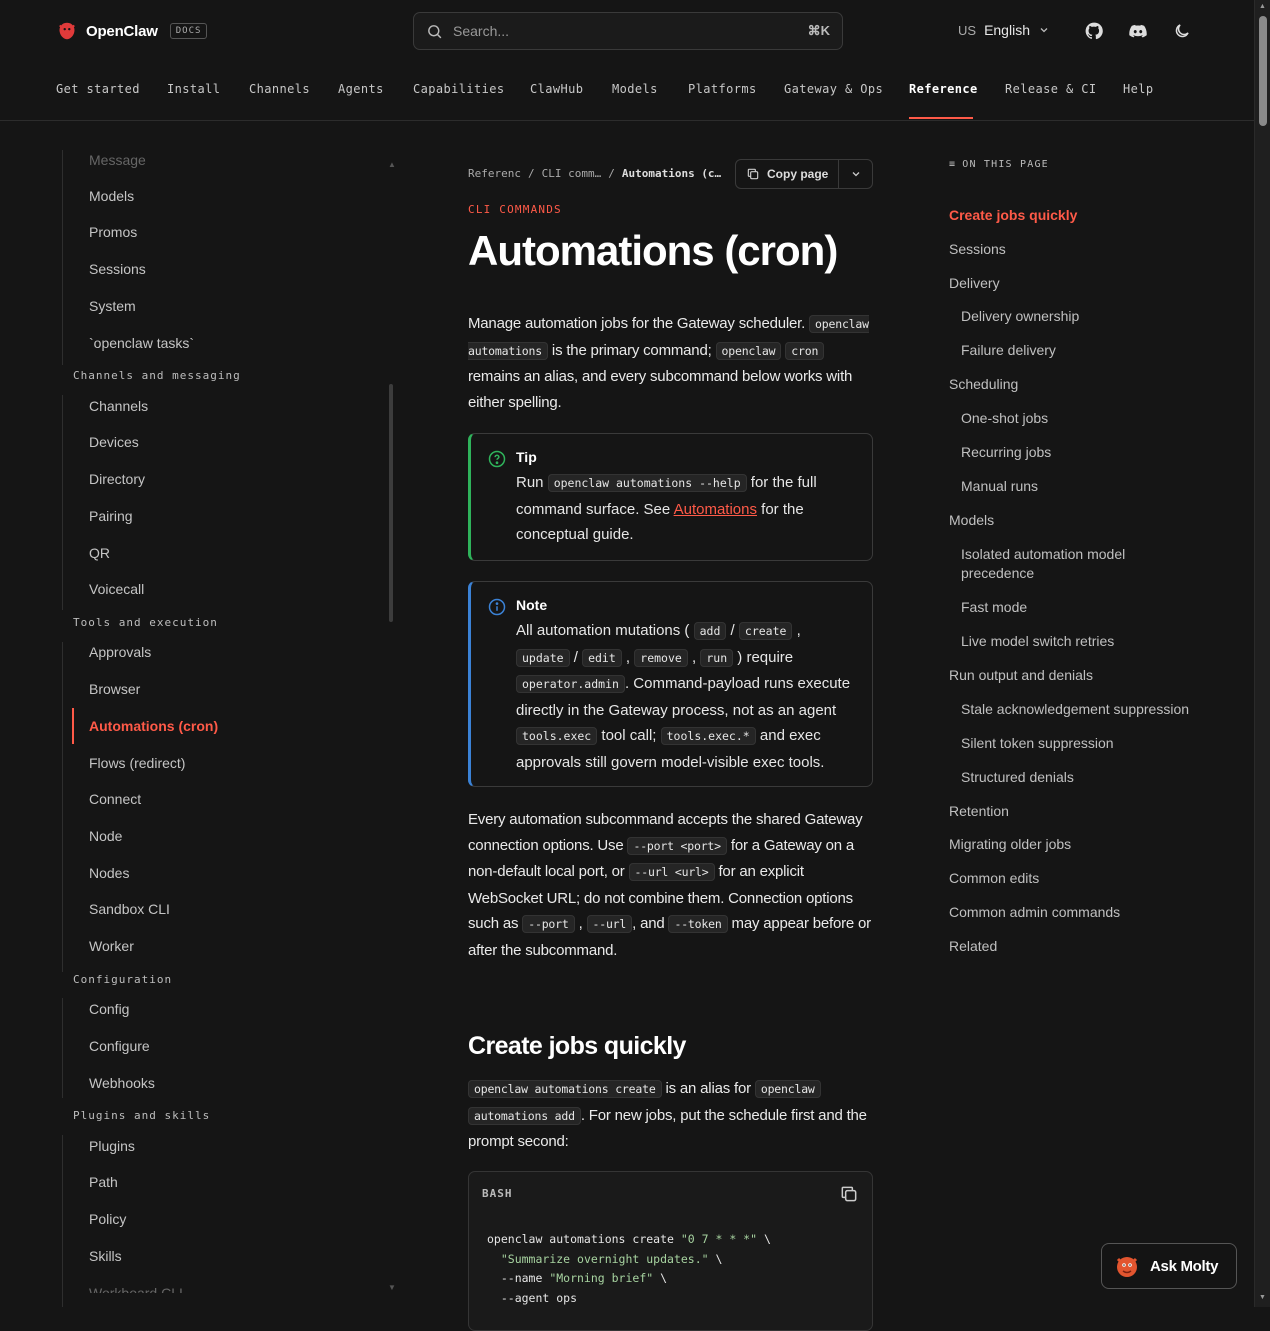  I want to click on sidebar-scrollbar, so click(391, 503).